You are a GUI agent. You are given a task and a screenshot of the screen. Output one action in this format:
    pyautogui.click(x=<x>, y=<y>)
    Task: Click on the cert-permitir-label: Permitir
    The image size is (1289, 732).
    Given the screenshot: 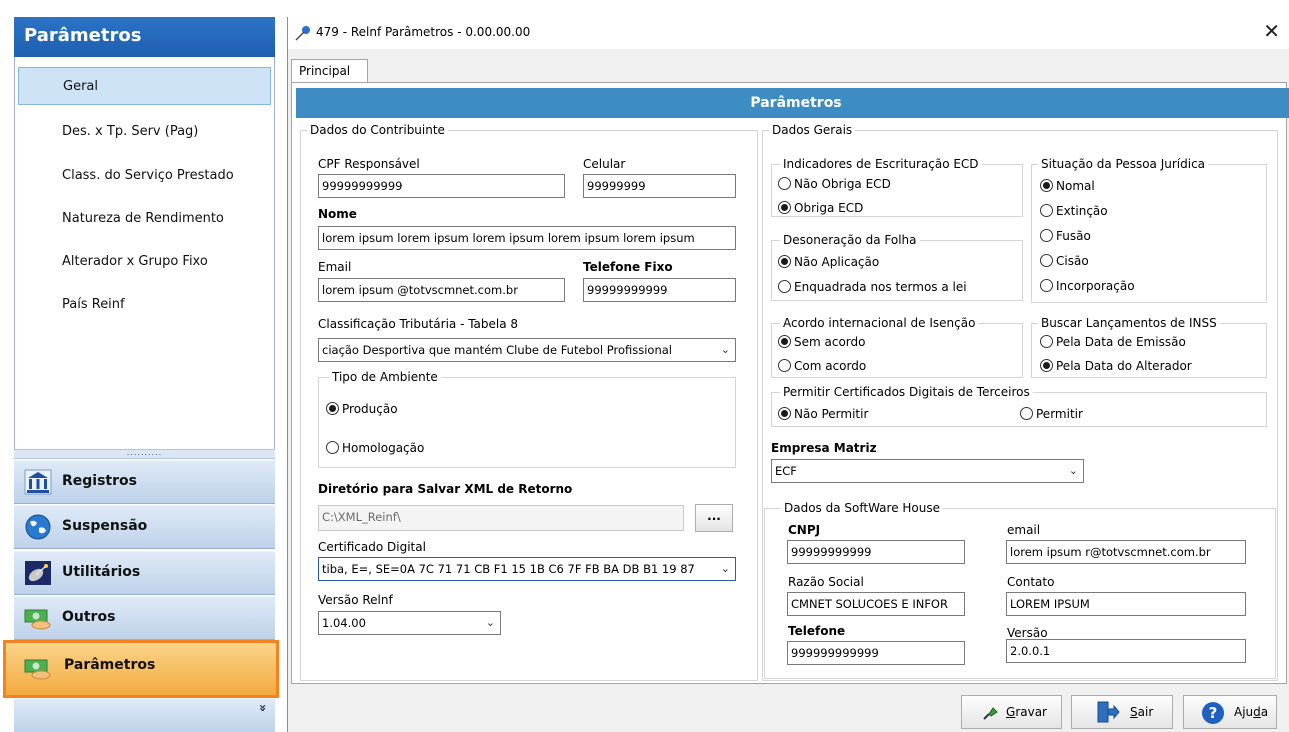 What is the action you would take?
    pyautogui.click(x=1059, y=414)
    